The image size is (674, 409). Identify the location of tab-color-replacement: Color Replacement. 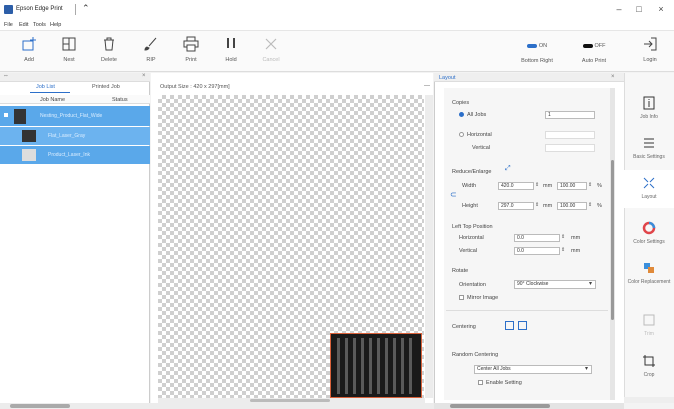
(649, 278).